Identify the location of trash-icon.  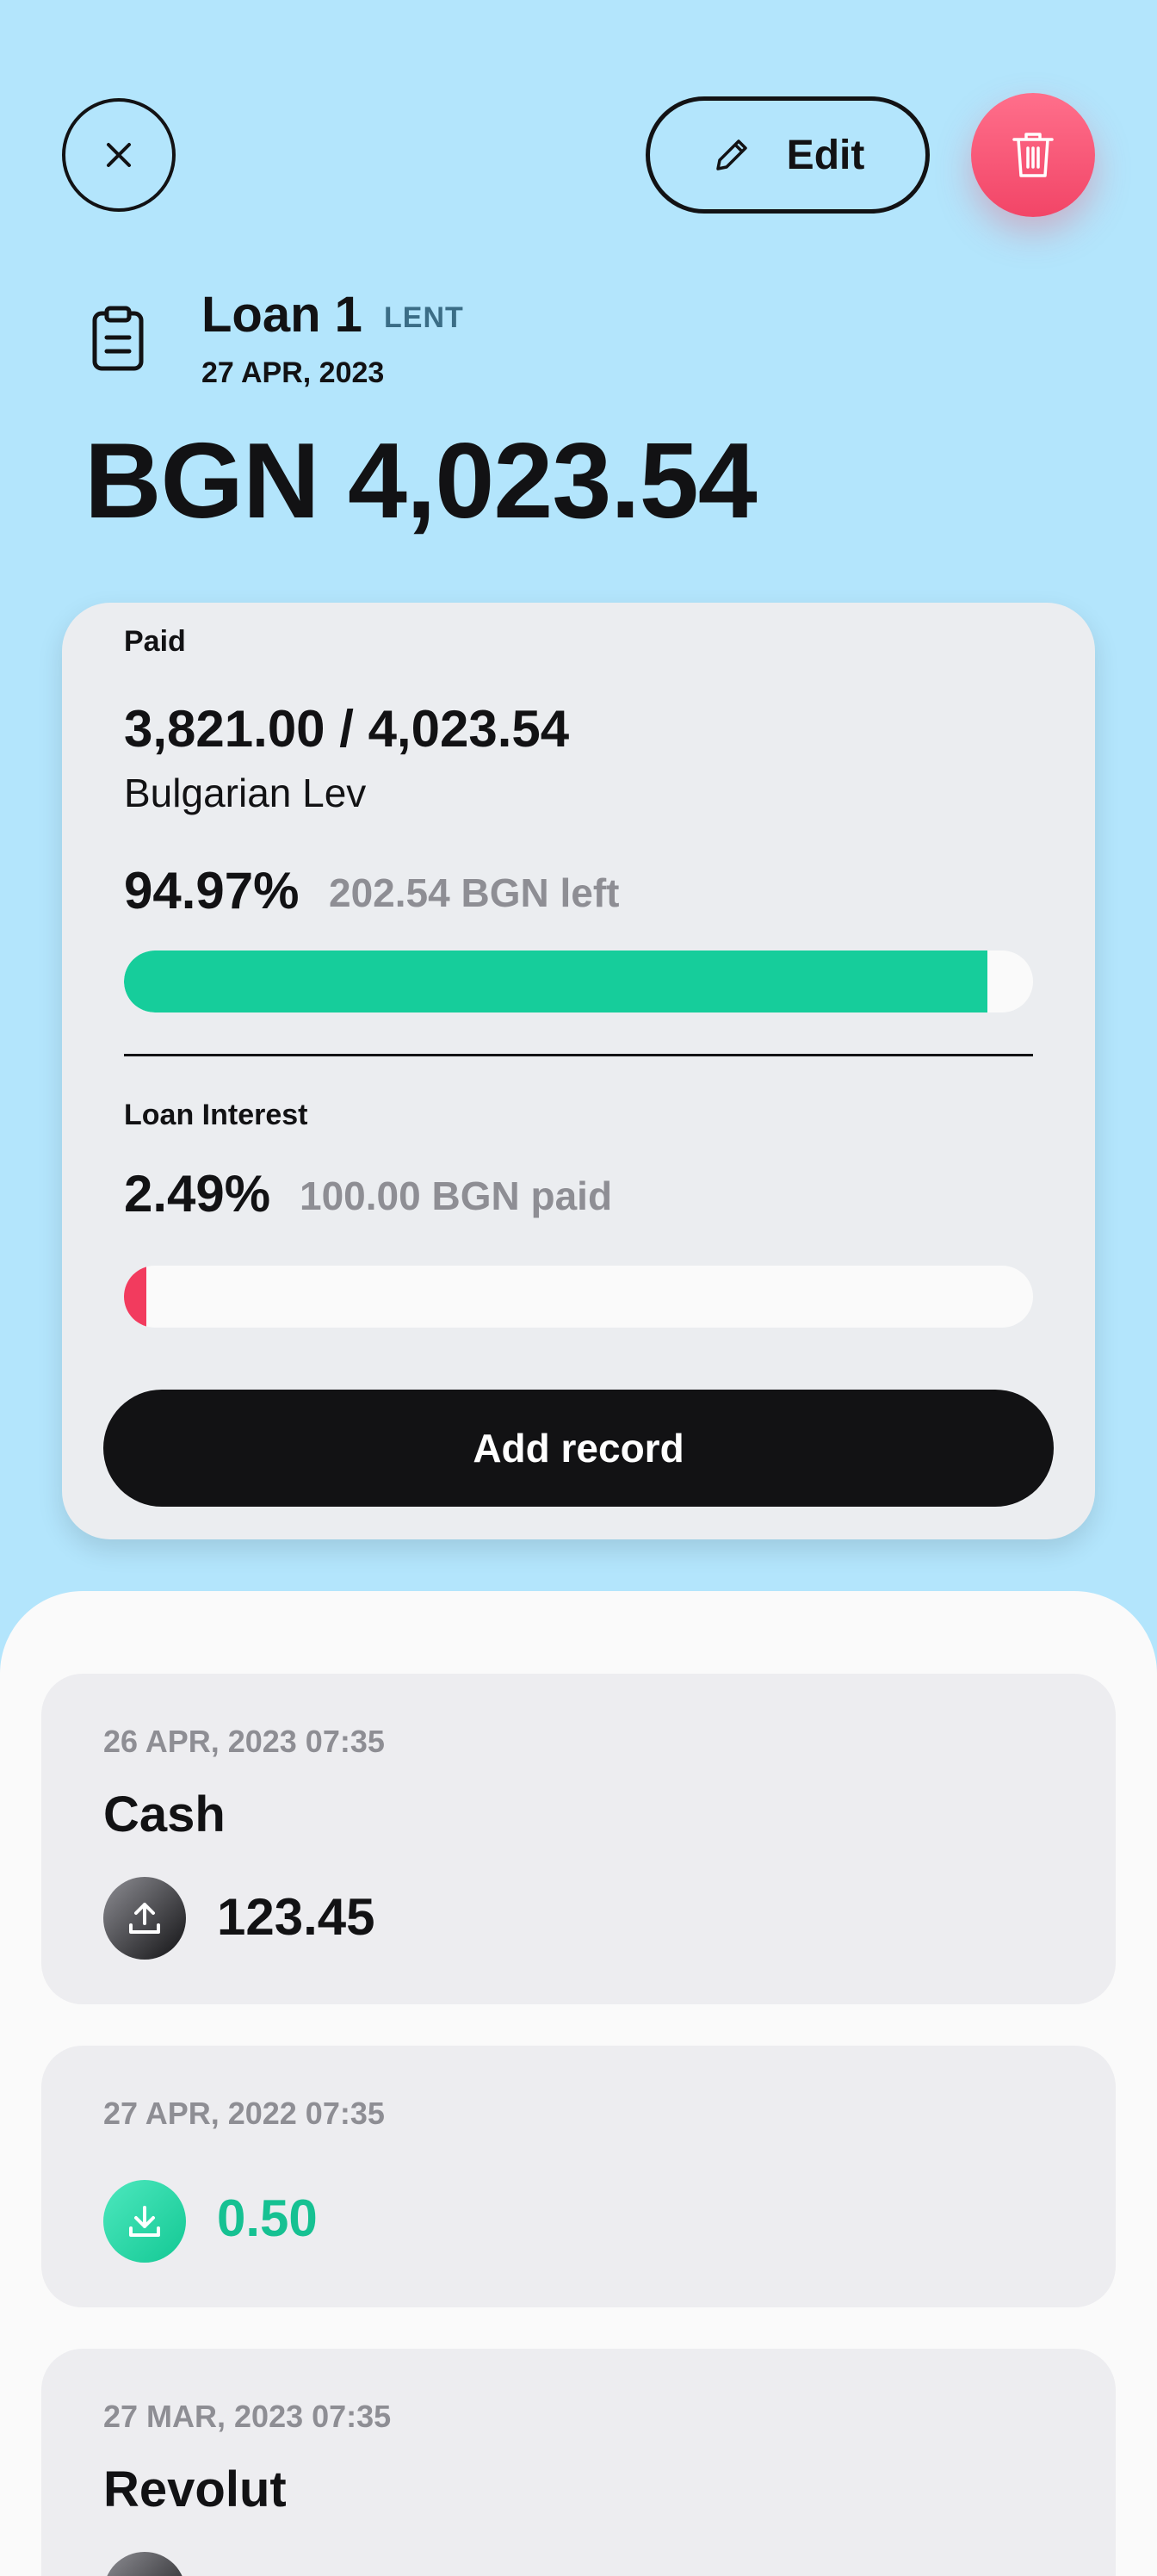
(1033, 155).